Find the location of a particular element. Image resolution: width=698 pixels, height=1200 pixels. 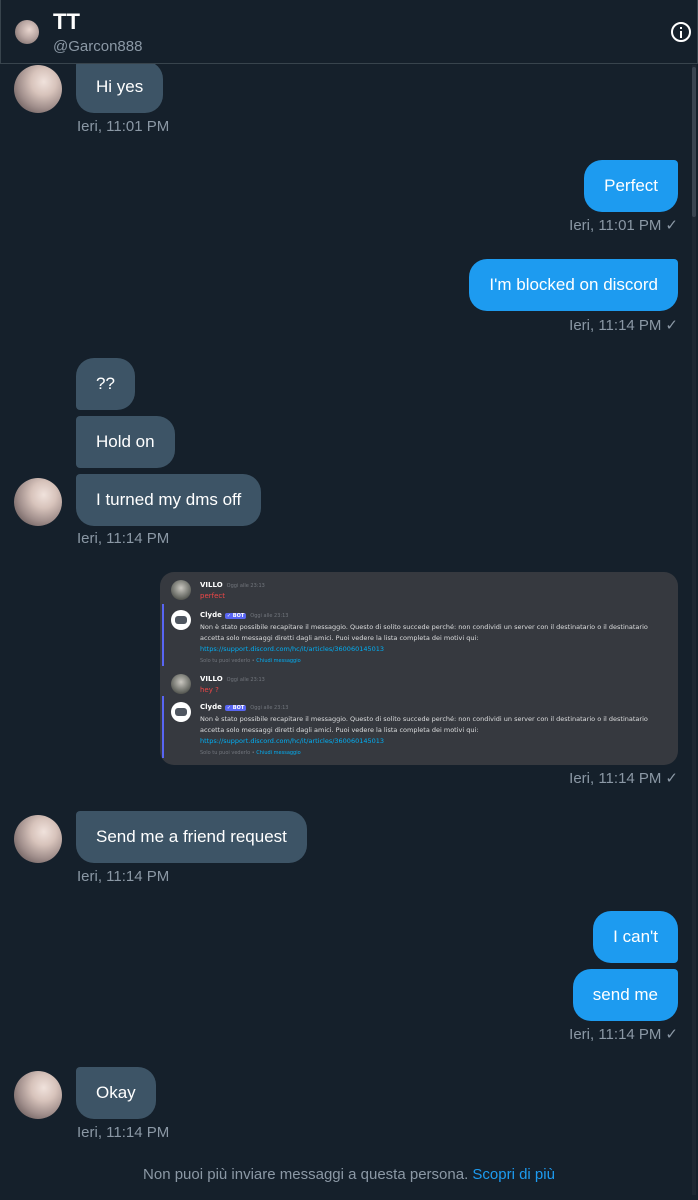

message-bubble-received: Send me a friend request is located at coordinates (191, 837).